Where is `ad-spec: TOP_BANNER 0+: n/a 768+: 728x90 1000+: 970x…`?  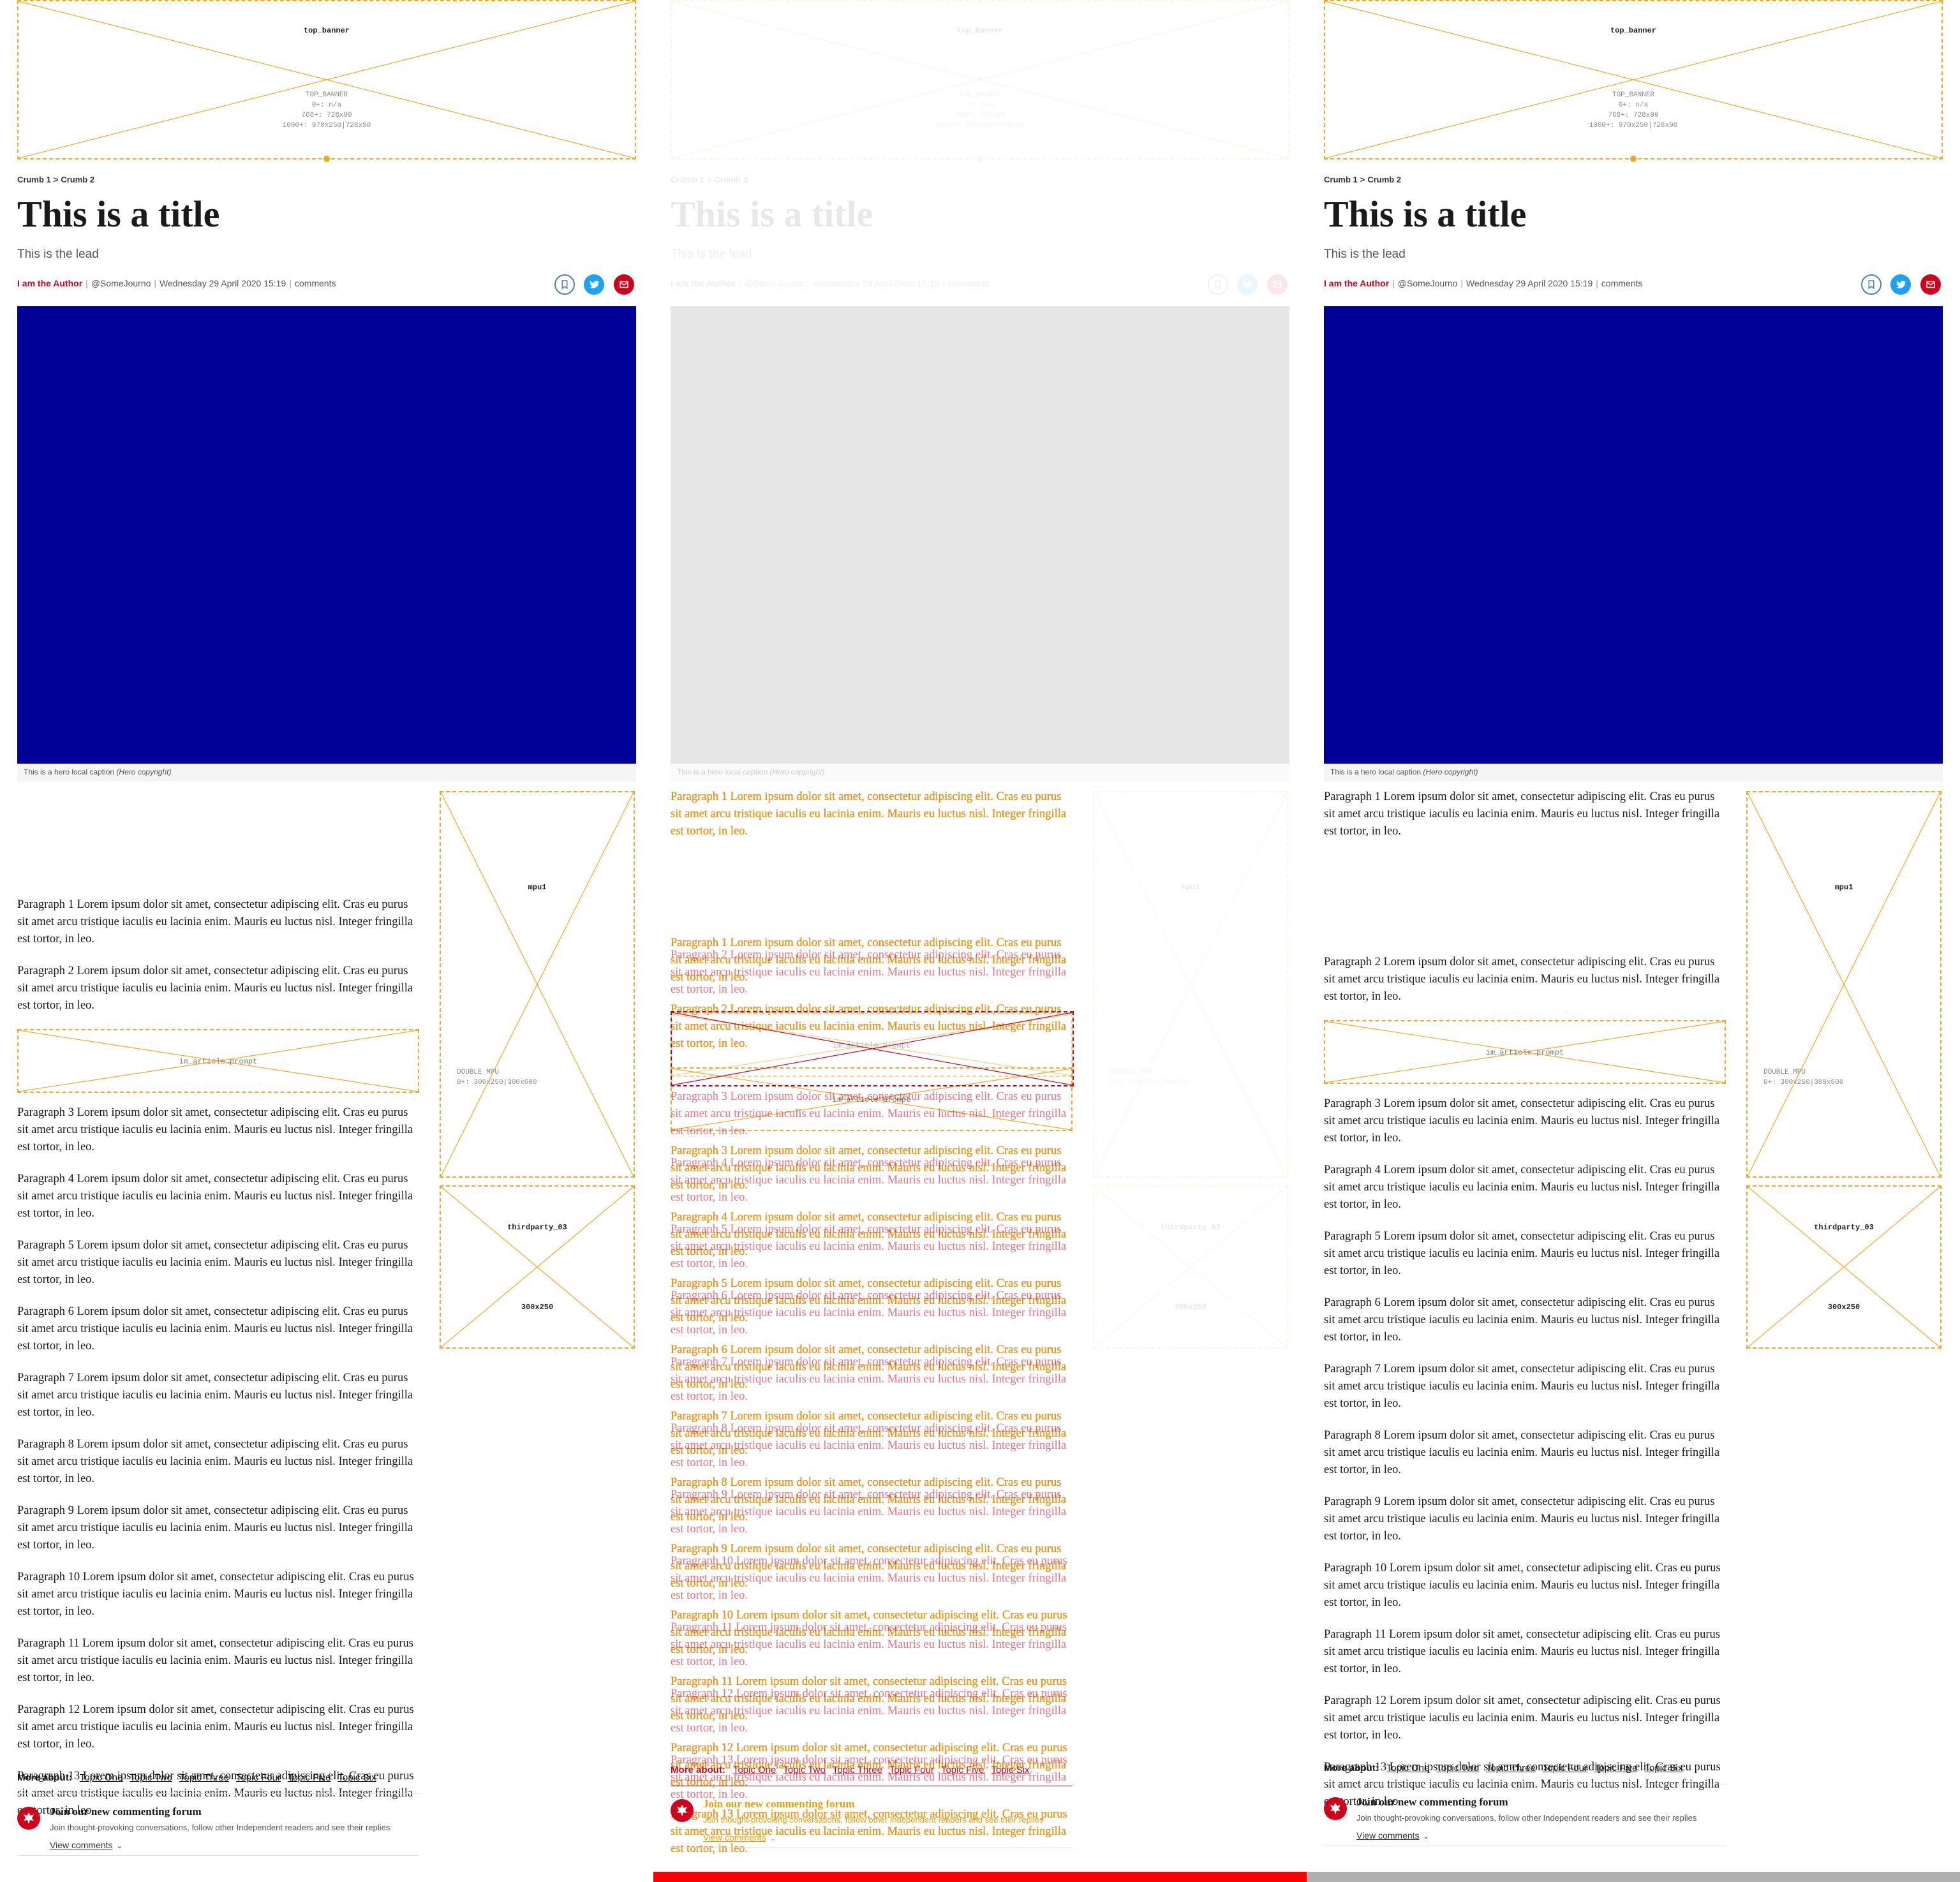 ad-spec: TOP_BANNER 0+: n/a 768+: 728x90 1000+: 970x… is located at coordinates (980, 111).